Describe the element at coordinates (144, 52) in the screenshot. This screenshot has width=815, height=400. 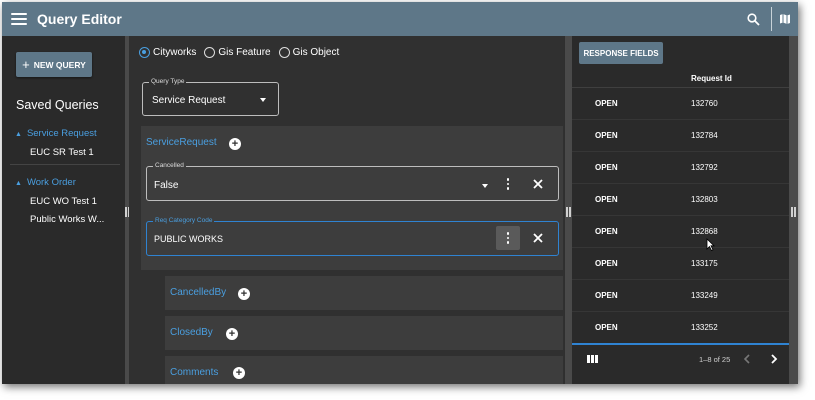
I see `radio-selected-icon` at that location.